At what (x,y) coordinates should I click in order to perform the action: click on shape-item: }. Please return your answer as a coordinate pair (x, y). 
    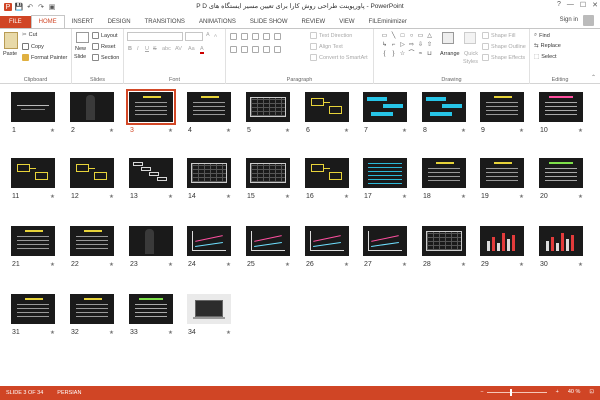
    Looking at the image, I should click on (393, 54).